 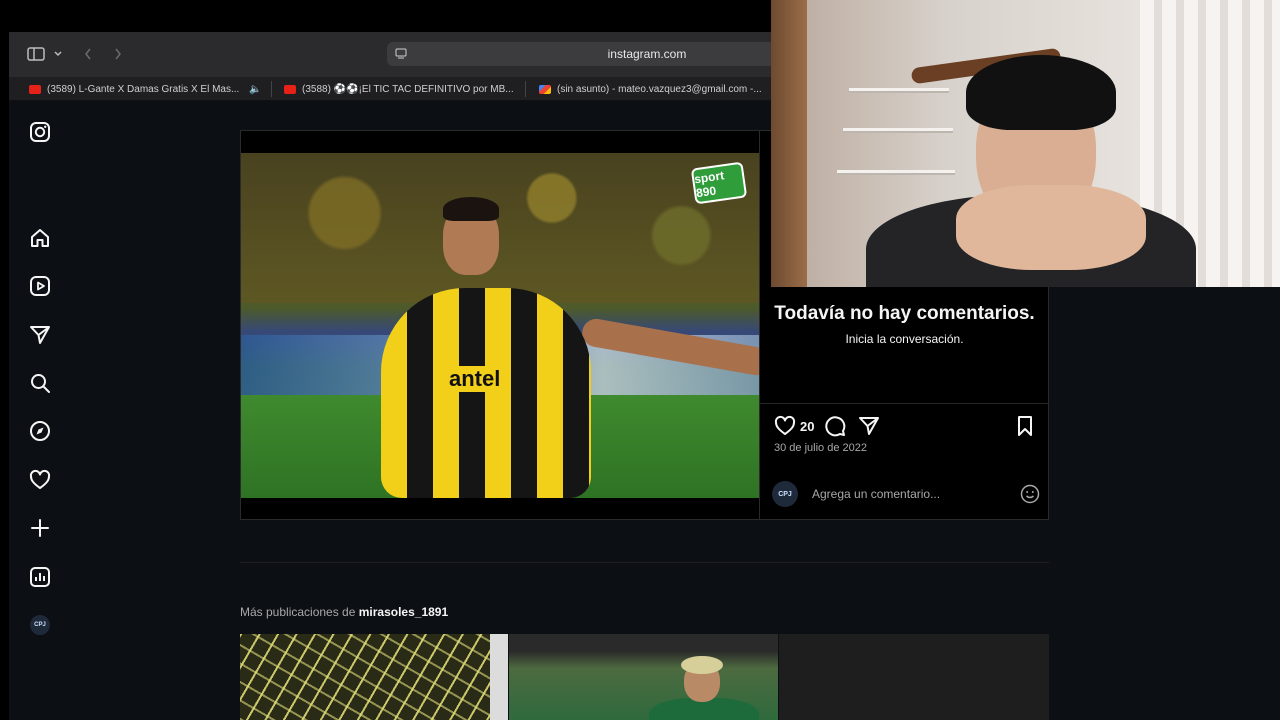 What do you see at coordinates (1030, 494) in the screenshot?
I see `emoji-icon` at bounding box center [1030, 494].